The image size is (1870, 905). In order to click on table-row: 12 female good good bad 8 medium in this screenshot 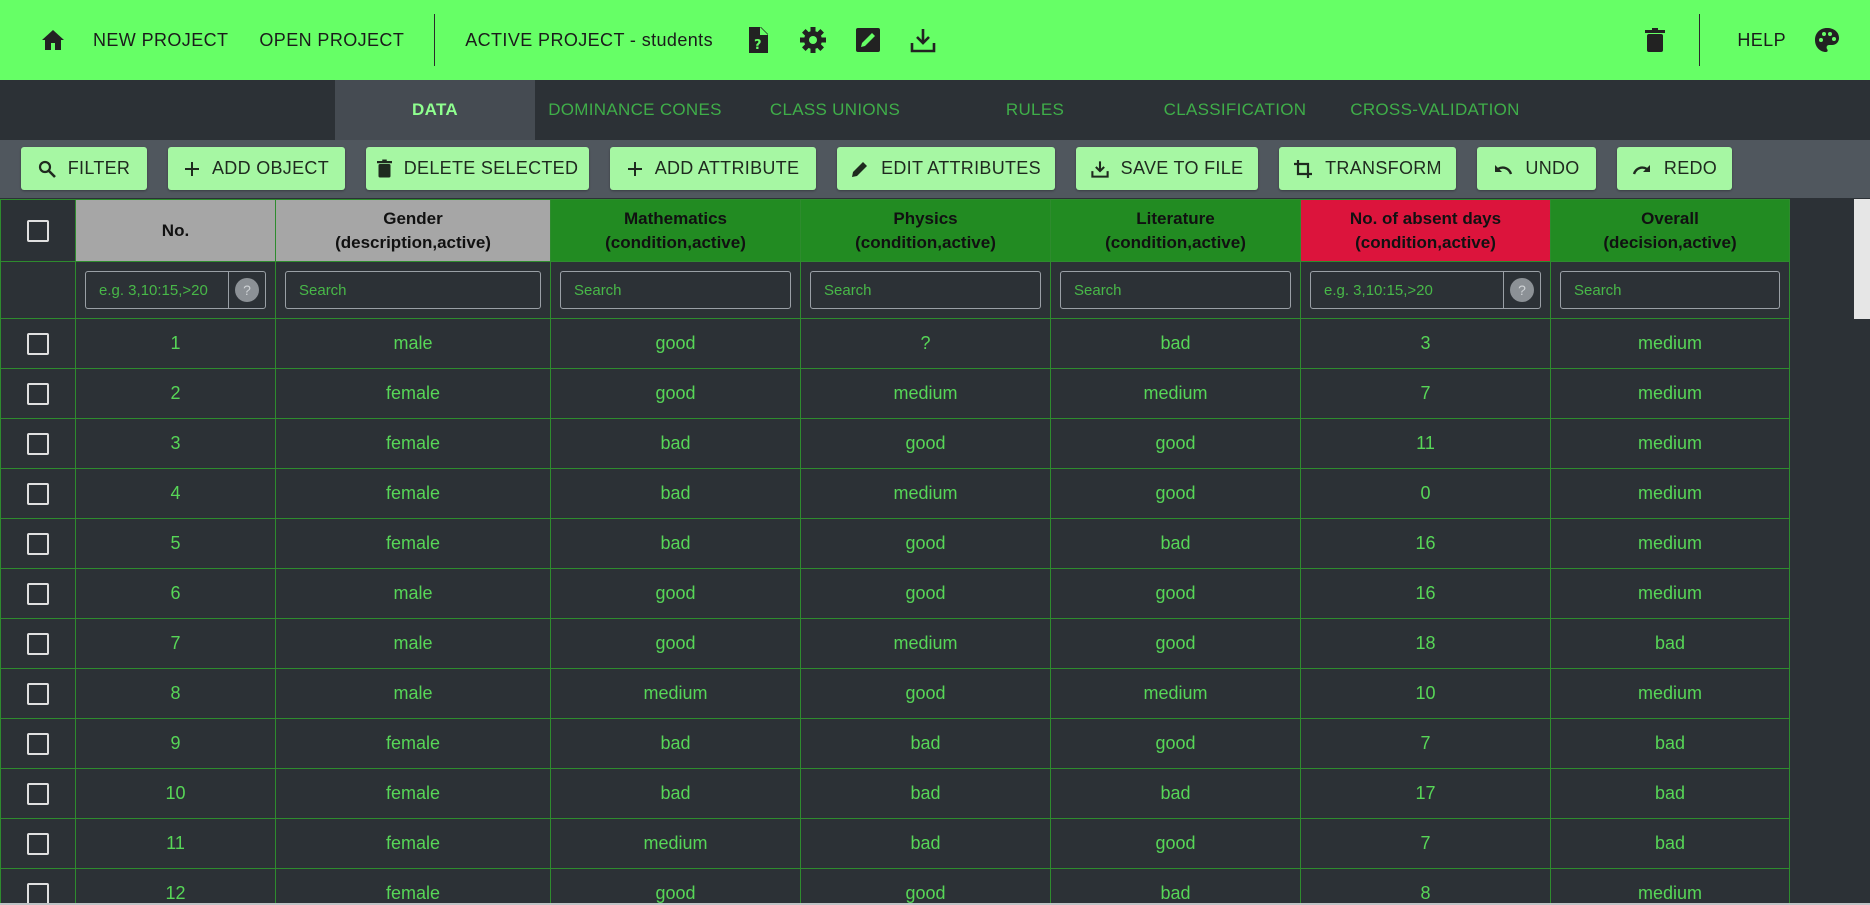, I will do `click(895, 886)`.